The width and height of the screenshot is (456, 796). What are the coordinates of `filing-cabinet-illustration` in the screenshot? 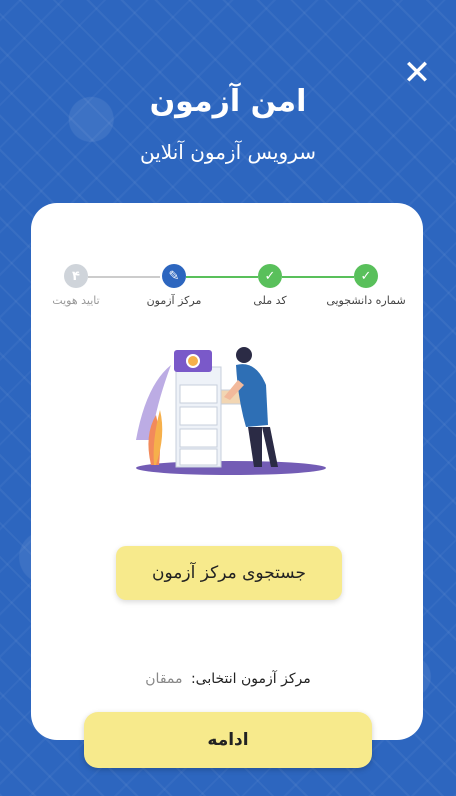 It's located at (231, 411).